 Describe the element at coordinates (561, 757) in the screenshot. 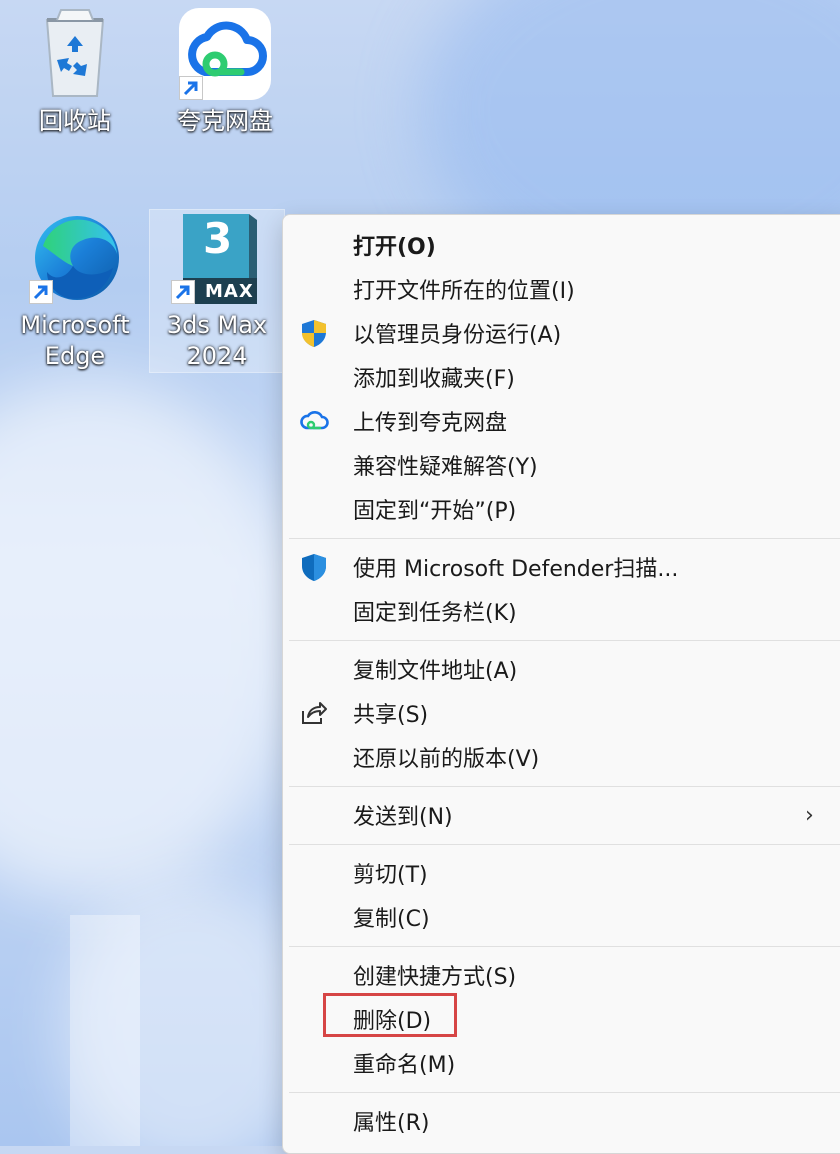

I see `menu-item-restore-versions: 还原以前的版本(V)` at that location.